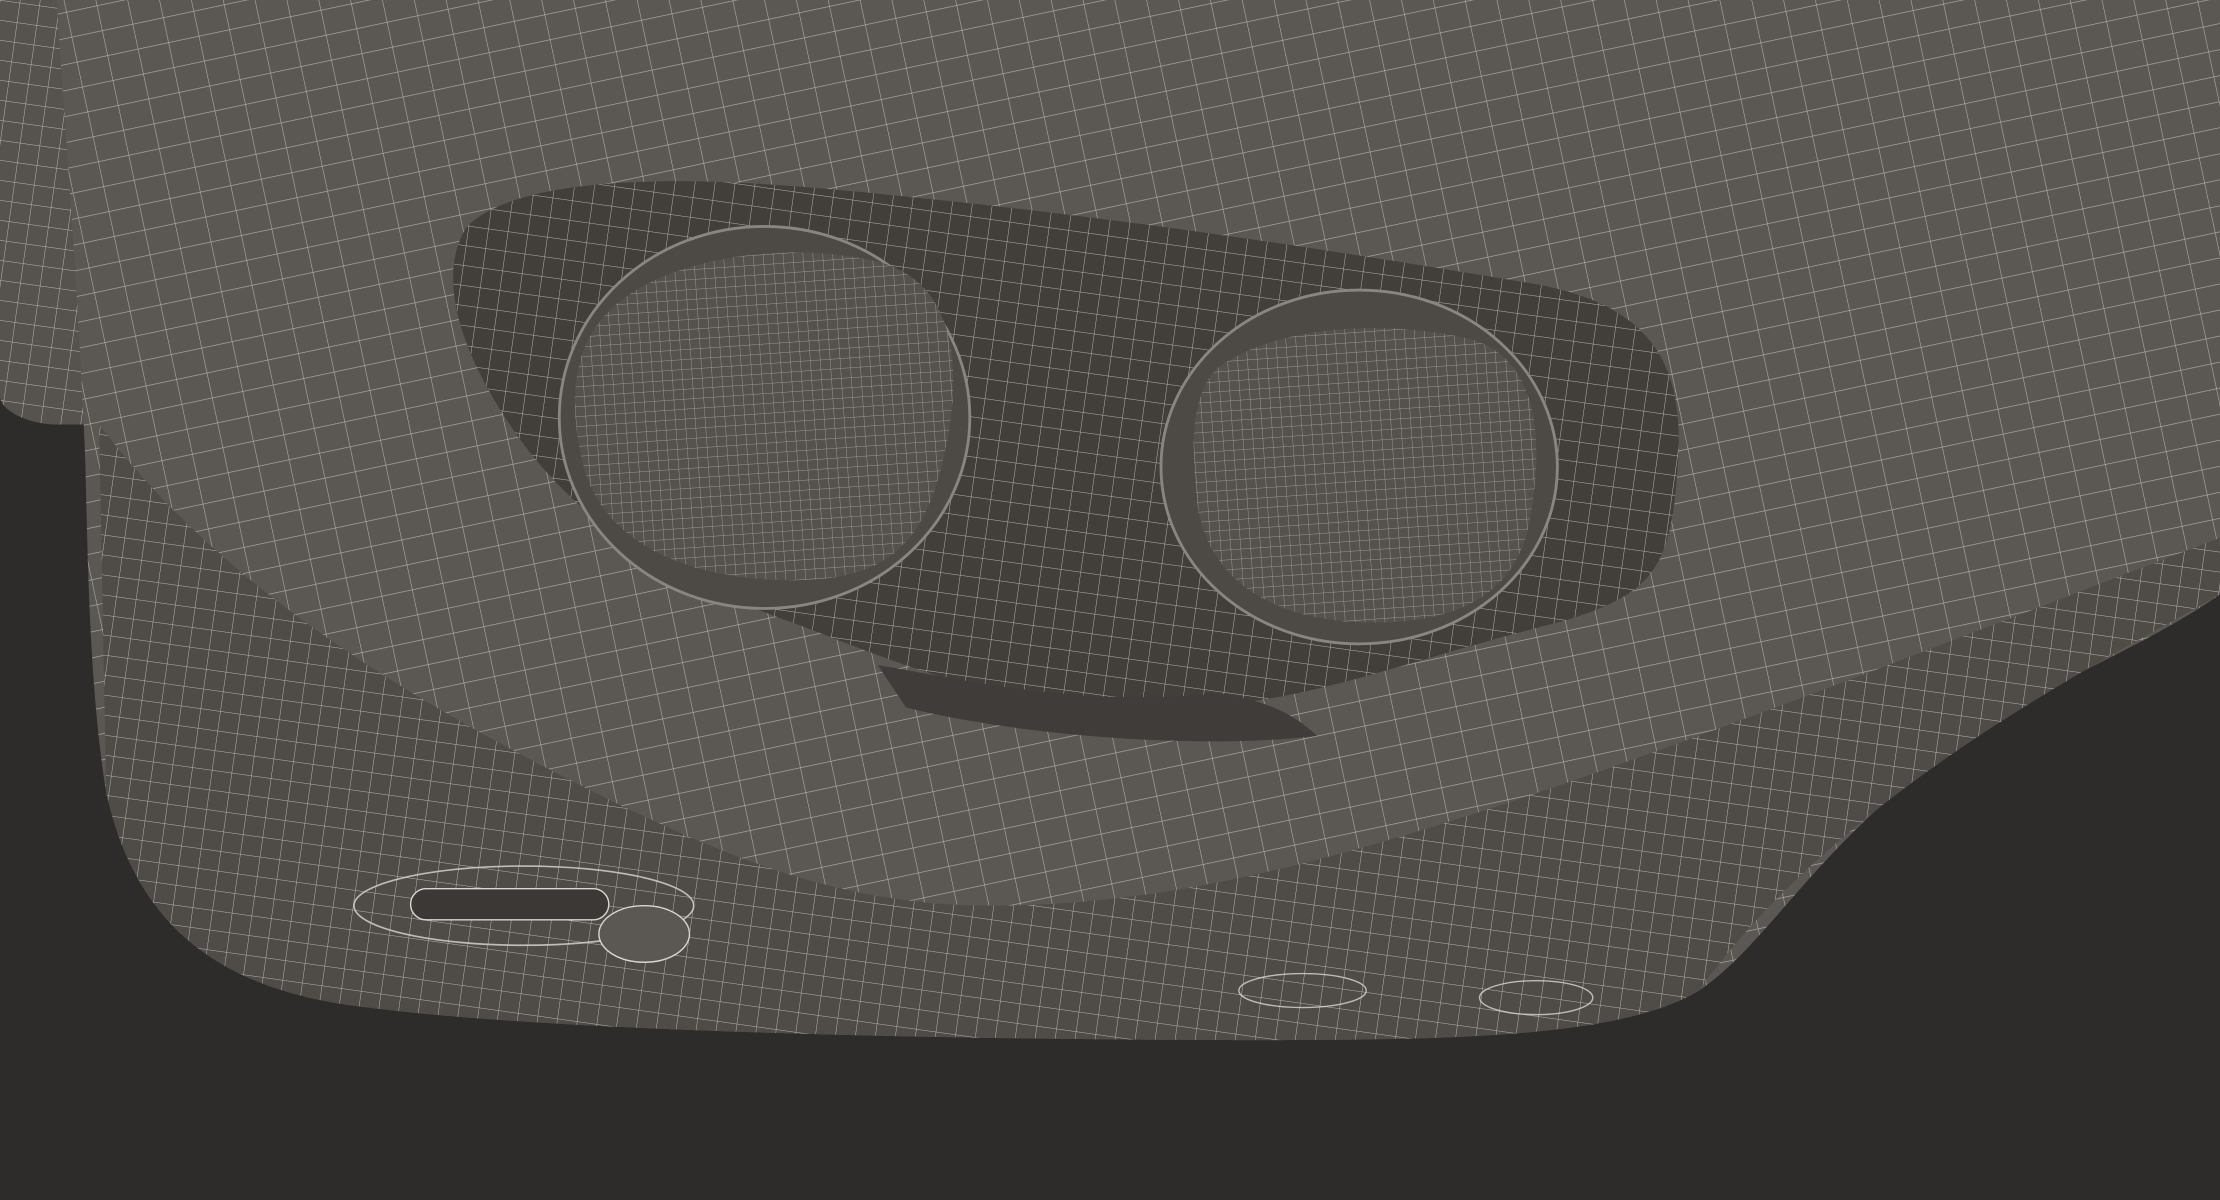 Image resolution: width=2220 pixels, height=1200 pixels. Describe the element at coordinates (764, 417) in the screenshot. I see `left-lens` at that location.